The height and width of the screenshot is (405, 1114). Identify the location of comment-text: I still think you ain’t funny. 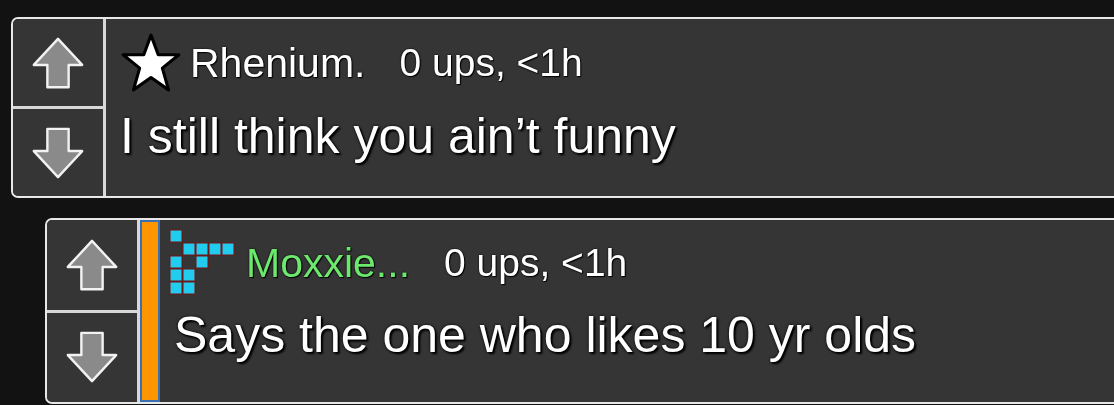
(398, 136).